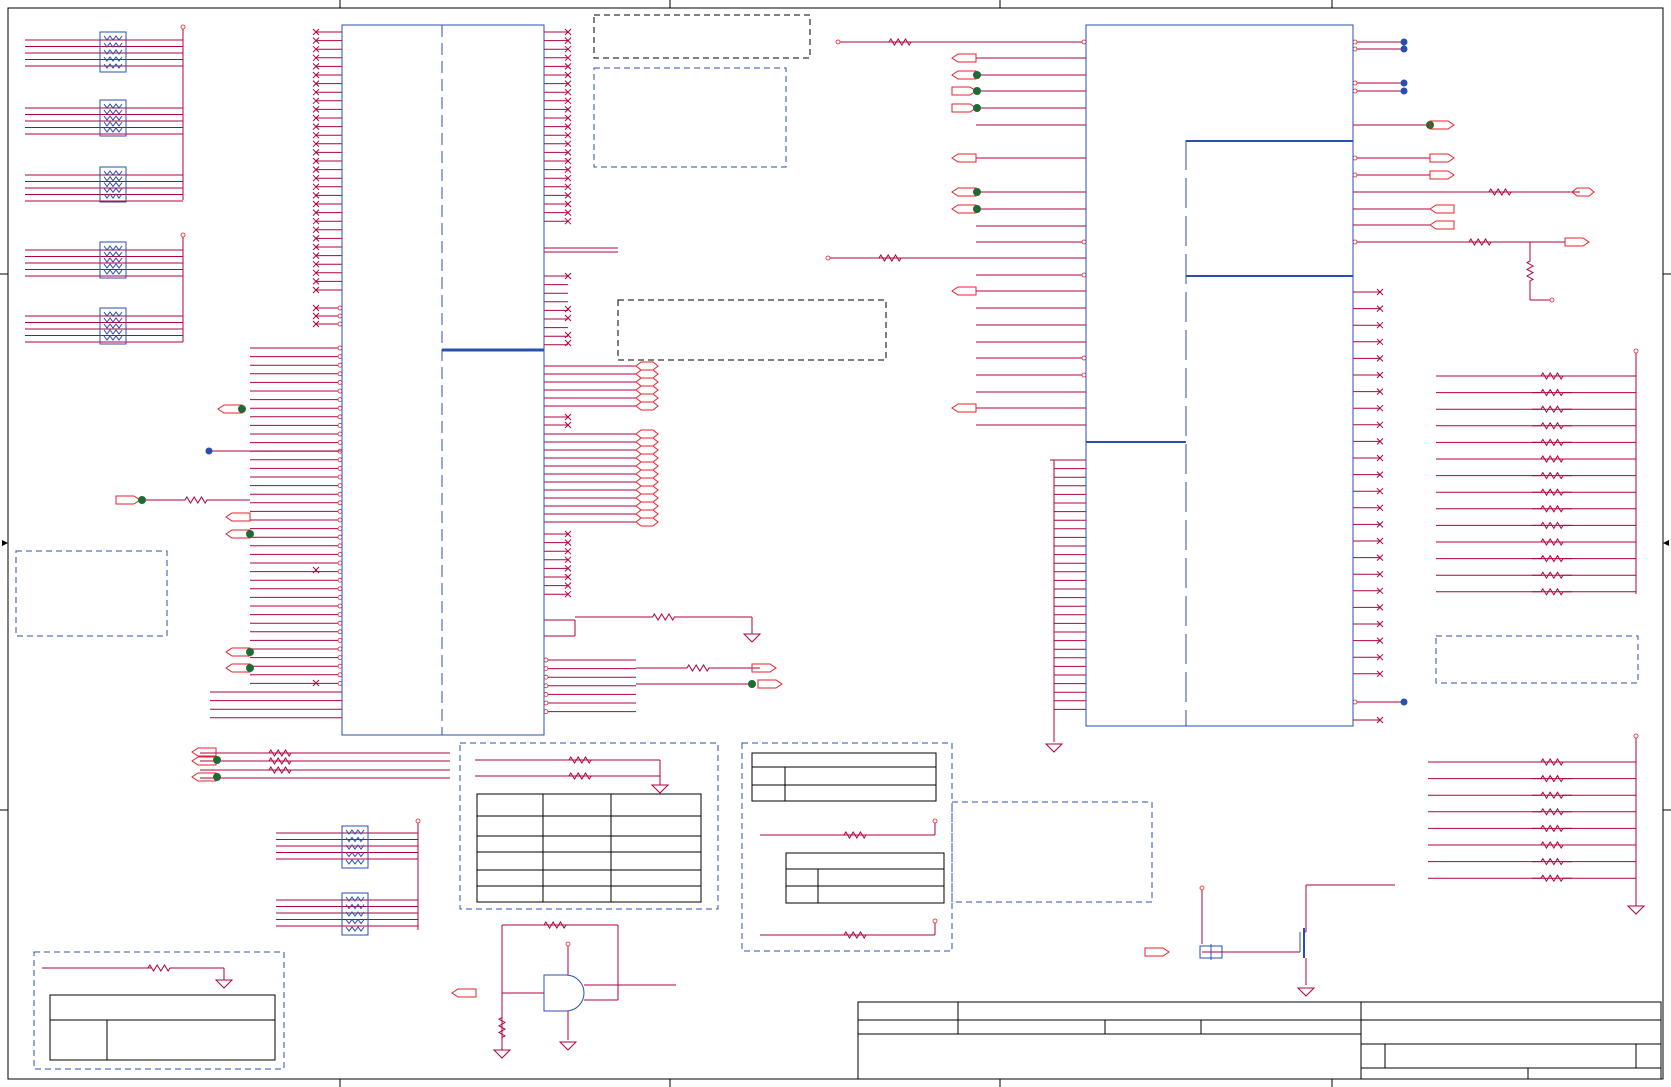 Image resolution: width=1671 pixels, height=1087 pixels. Describe the element at coordinates (1259, 1040) in the screenshot. I see `title-block-border` at that location.